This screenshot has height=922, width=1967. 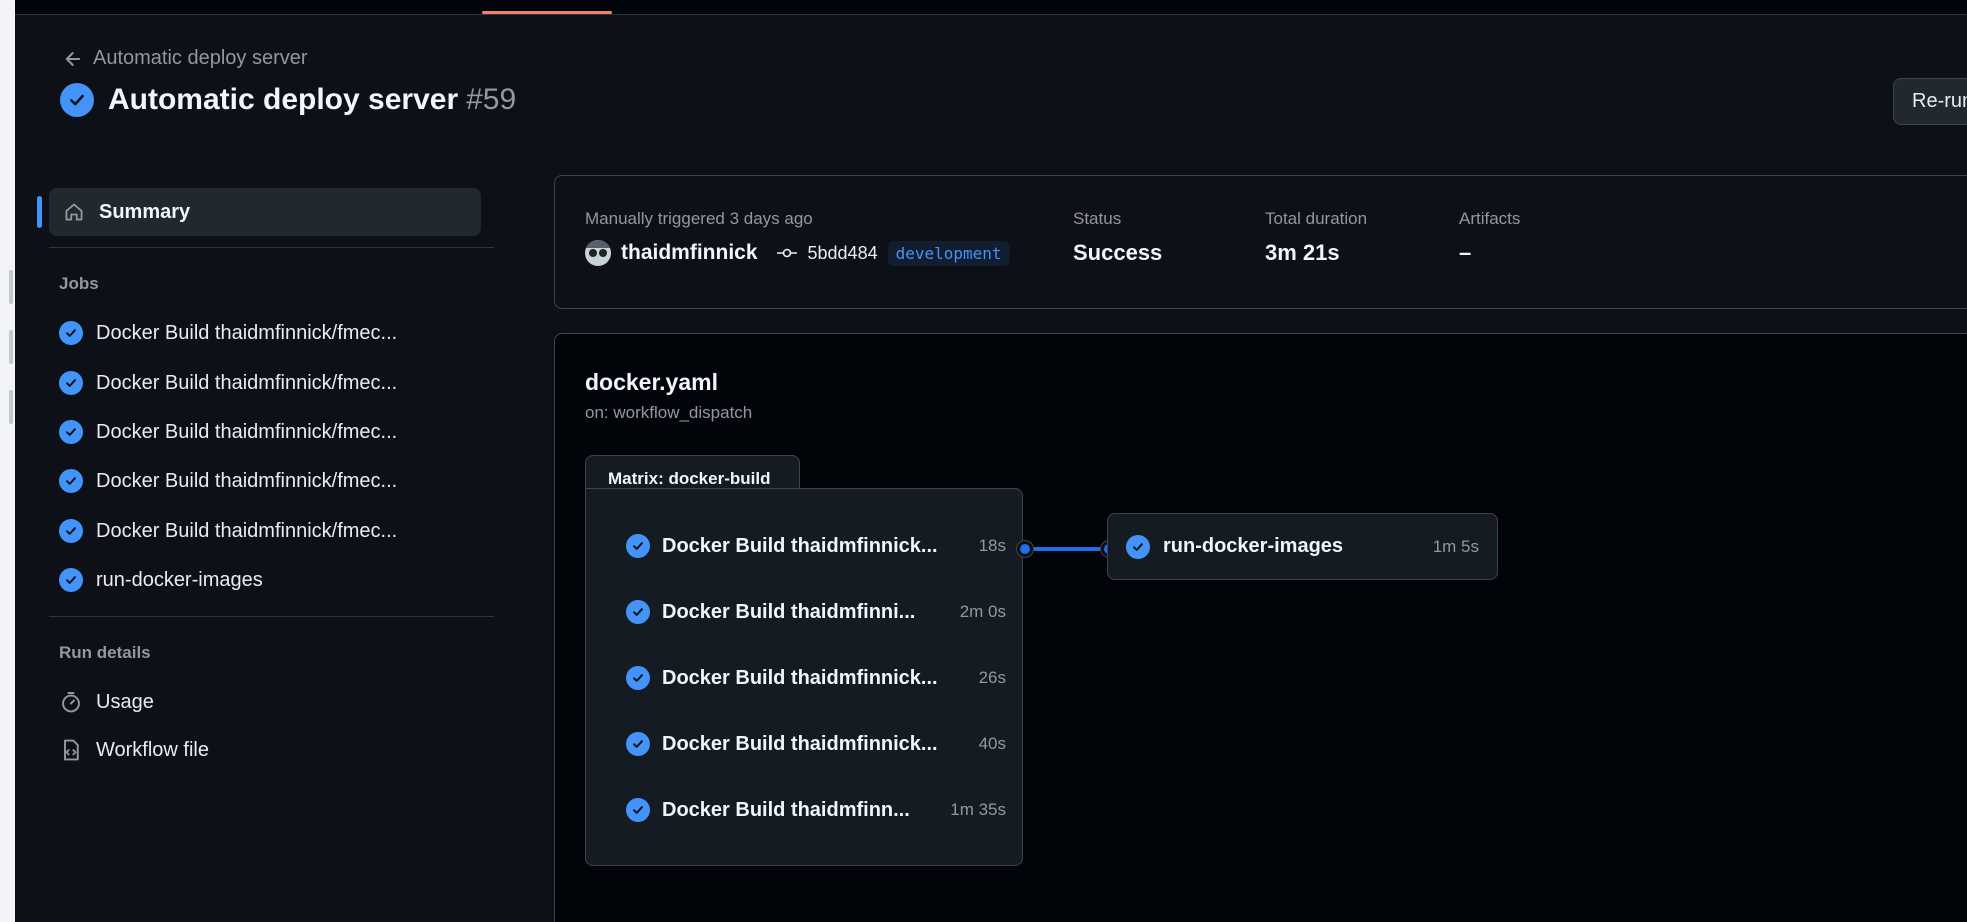 I want to click on actor-link: thaidmfinnick, so click(x=689, y=253).